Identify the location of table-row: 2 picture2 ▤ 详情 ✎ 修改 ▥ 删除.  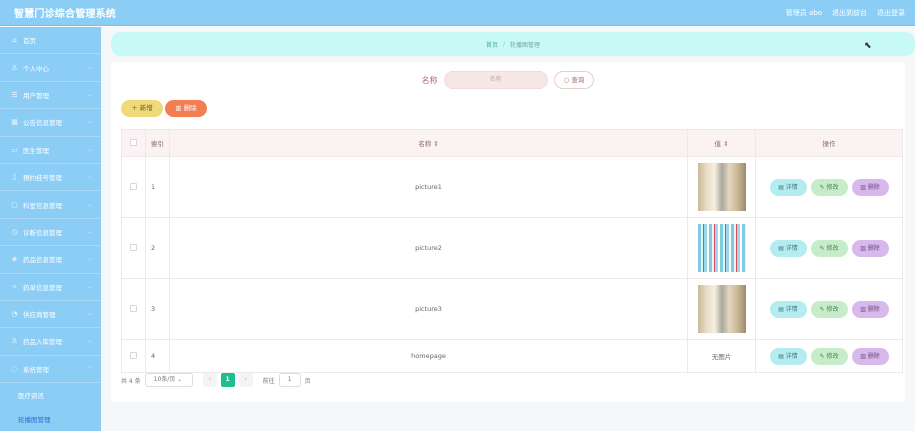
(512, 248).